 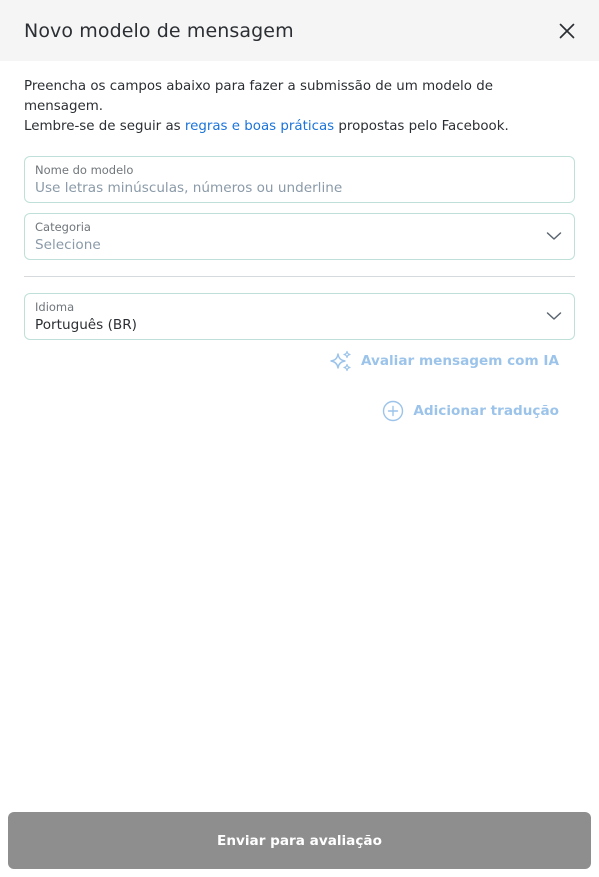 I want to click on language-select: Idioma Português (BR), so click(x=299, y=316).